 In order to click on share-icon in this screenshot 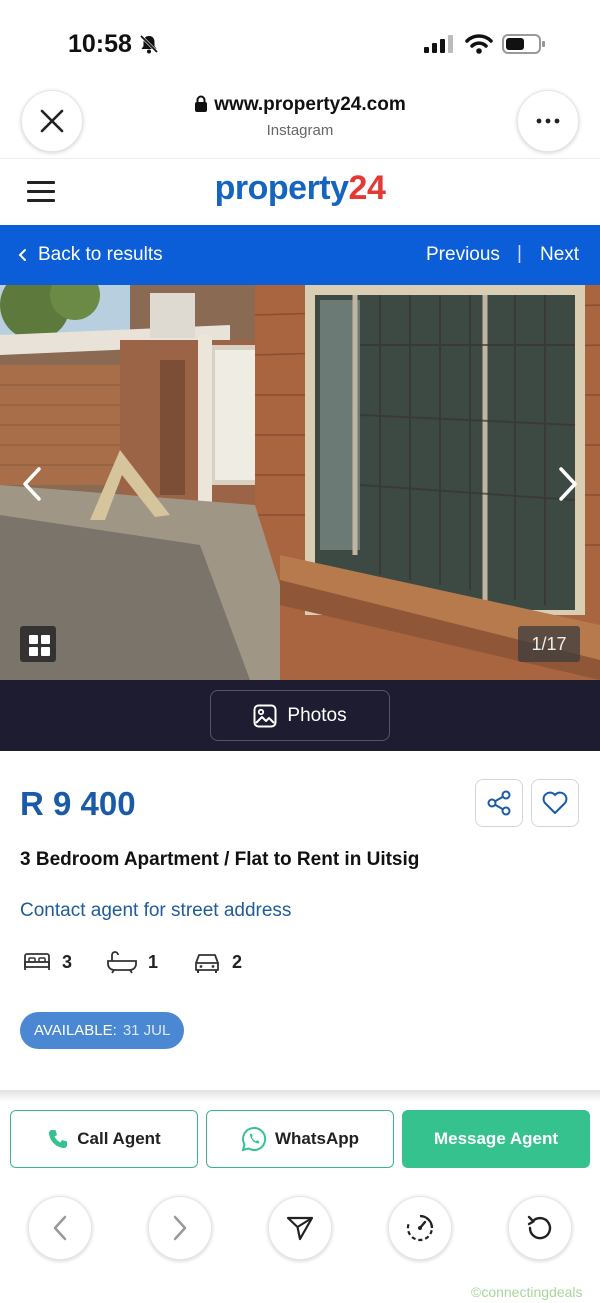, I will do `click(499, 803)`.